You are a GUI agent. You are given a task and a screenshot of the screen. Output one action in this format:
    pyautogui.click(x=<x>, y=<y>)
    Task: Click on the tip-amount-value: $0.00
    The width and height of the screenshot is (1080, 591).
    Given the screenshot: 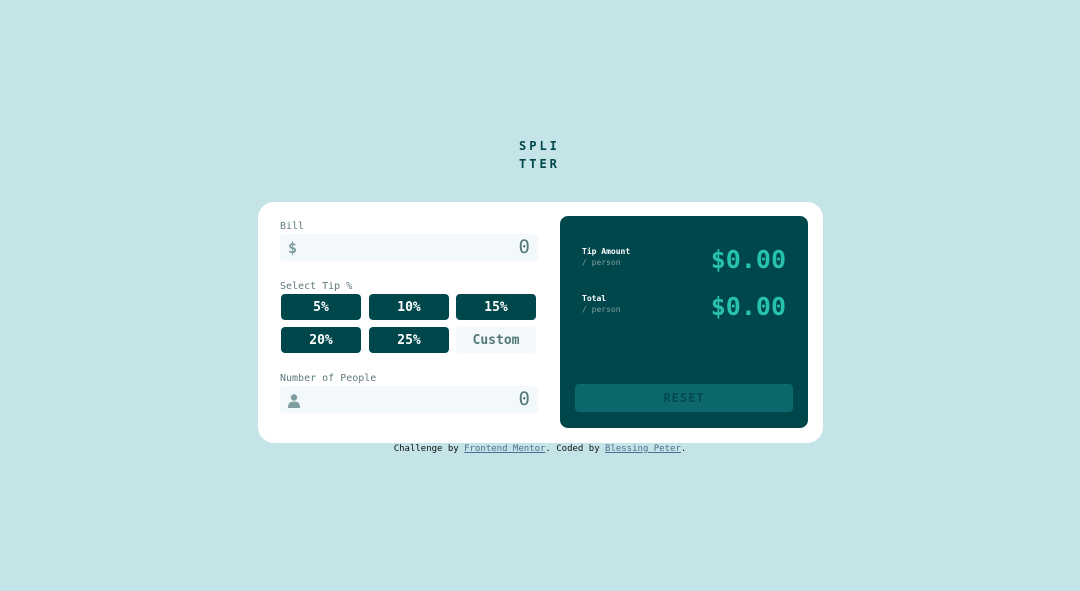 What is the action you would take?
    pyautogui.click(x=748, y=259)
    